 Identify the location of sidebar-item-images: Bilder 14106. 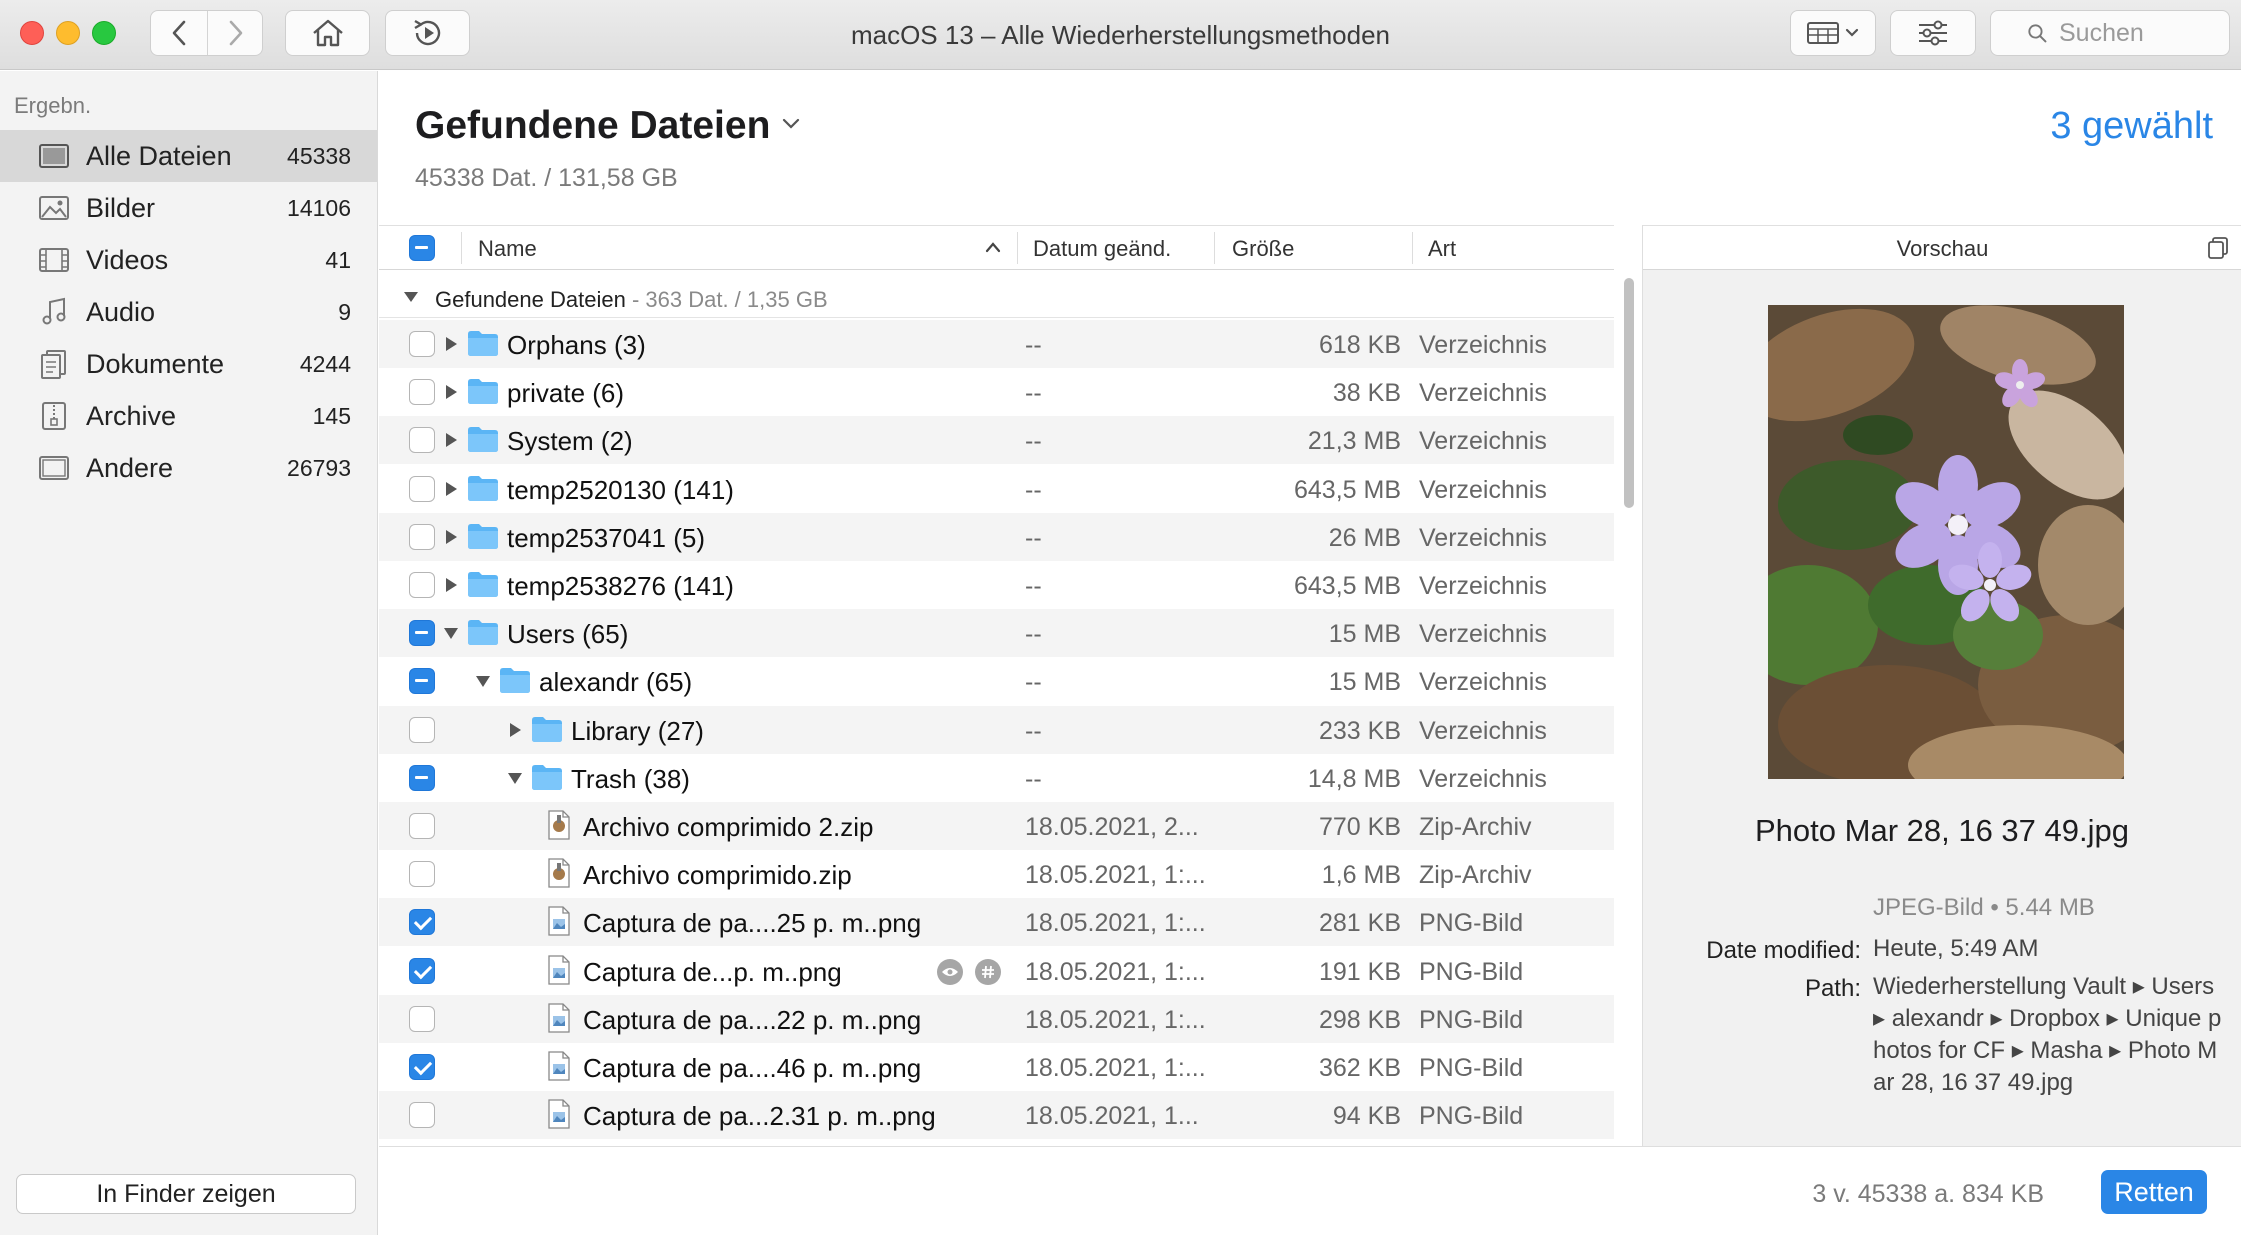
(188, 208).